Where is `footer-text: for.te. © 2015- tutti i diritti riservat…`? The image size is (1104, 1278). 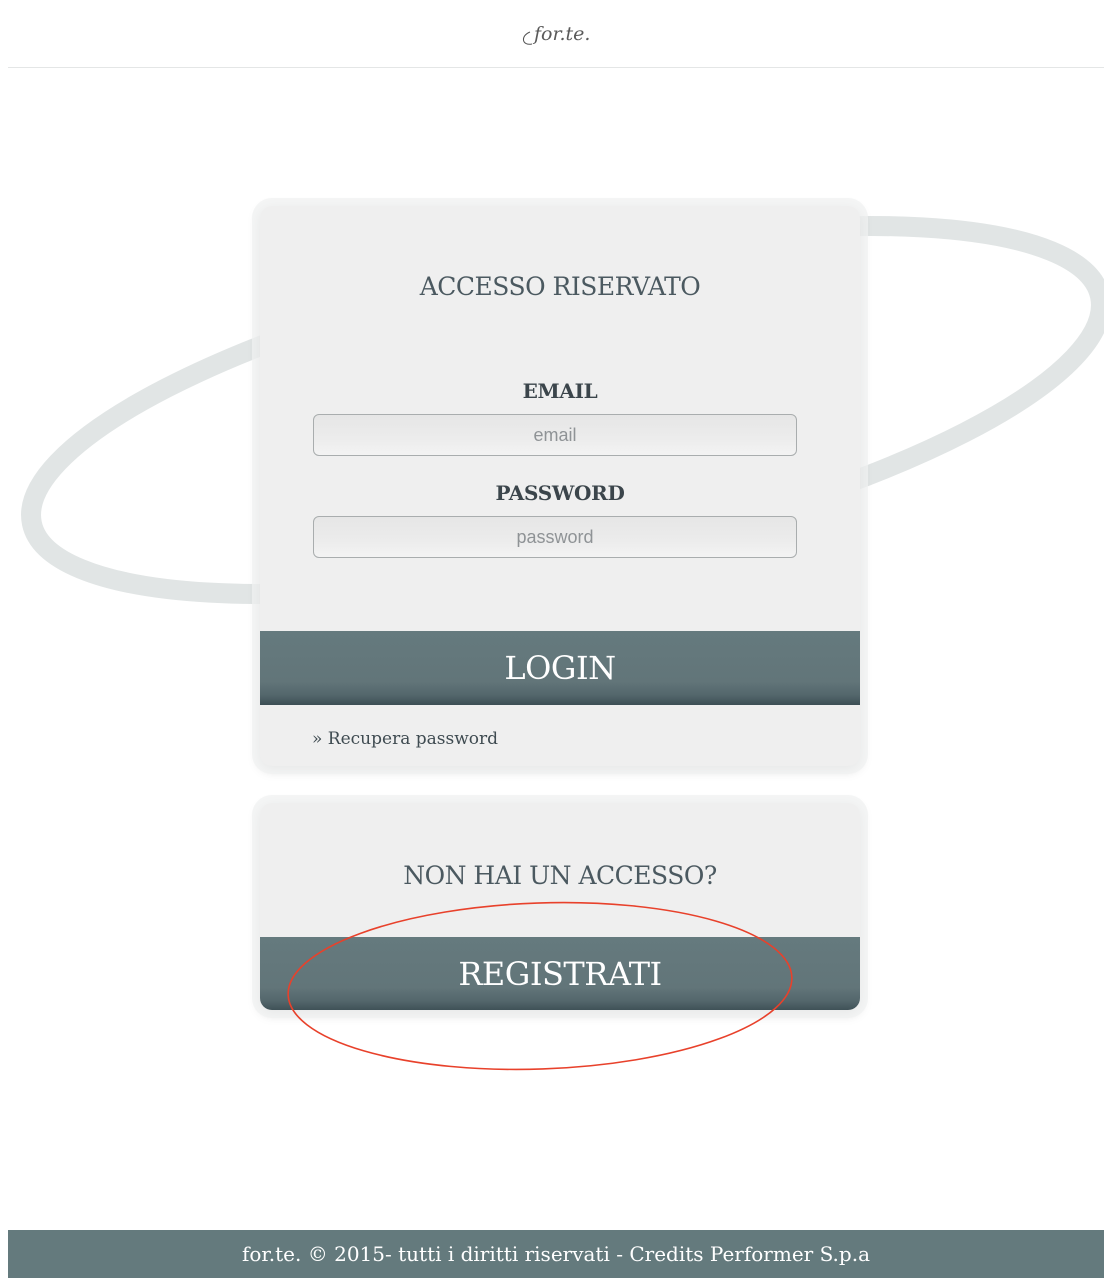
footer-text: for.te. © 2015- tutti i diritti riservat… is located at coordinates (556, 1254).